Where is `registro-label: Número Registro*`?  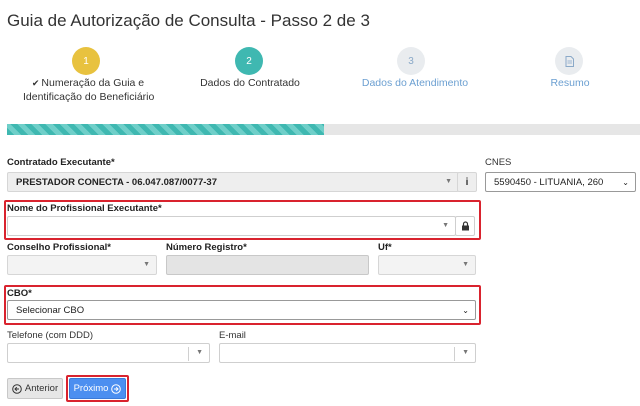
registro-label: Número Registro* is located at coordinates (206, 247).